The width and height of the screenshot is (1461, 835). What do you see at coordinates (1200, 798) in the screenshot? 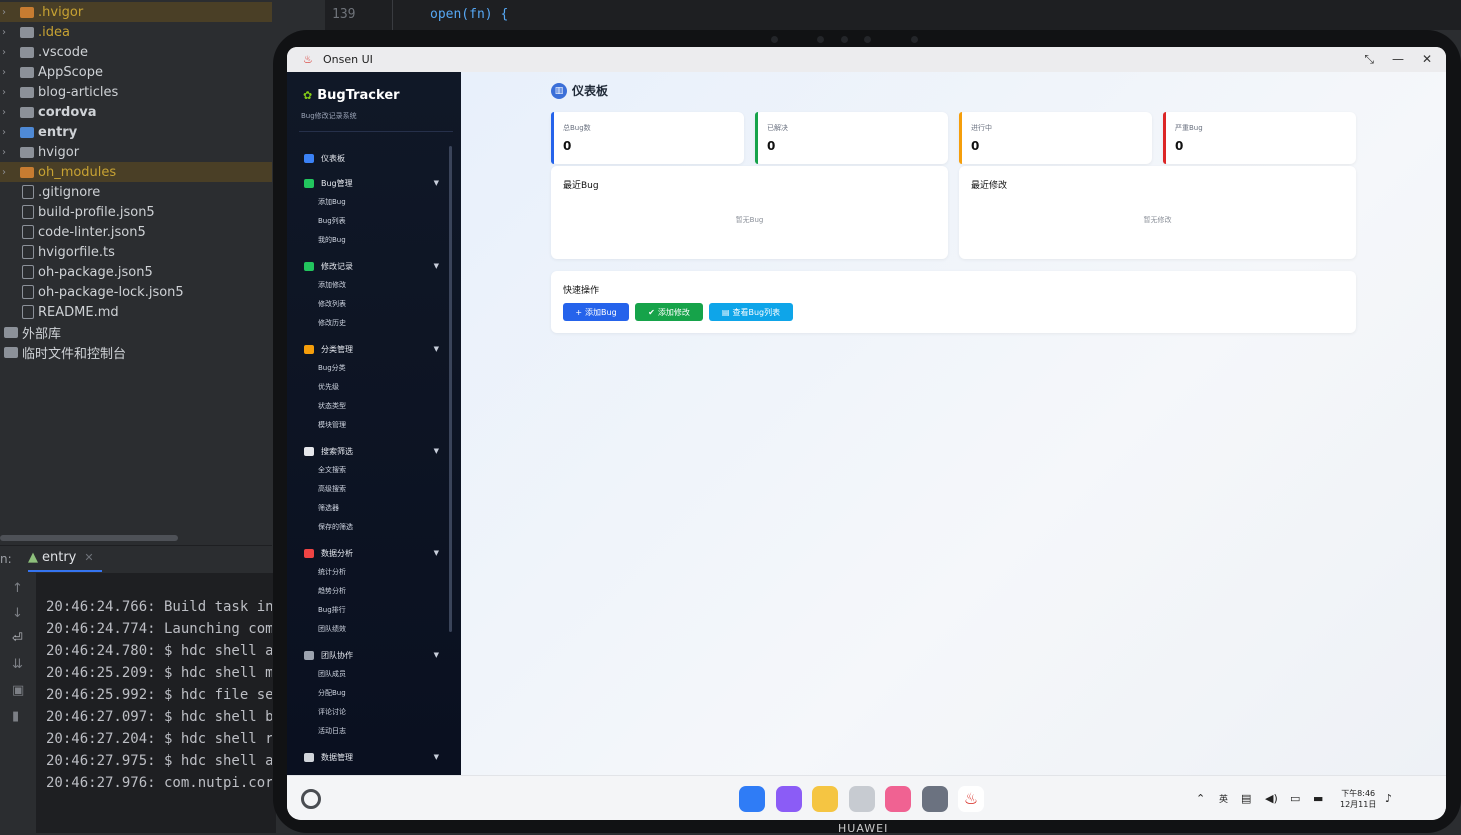
I see `chevron-up-icon: ⌃` at bounding box center [1200, 798].